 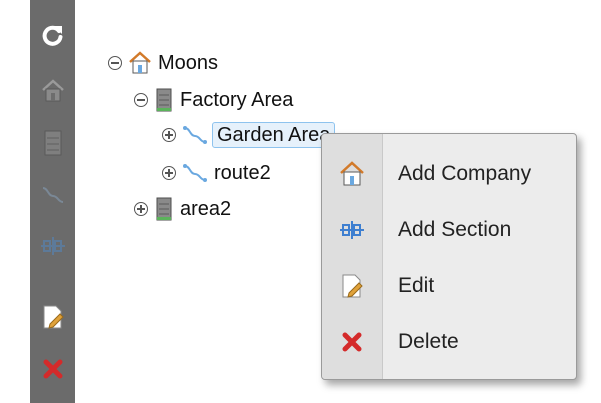 I want to click on tree-node-factory-area: Factory Area, so click(x=214, y=100).